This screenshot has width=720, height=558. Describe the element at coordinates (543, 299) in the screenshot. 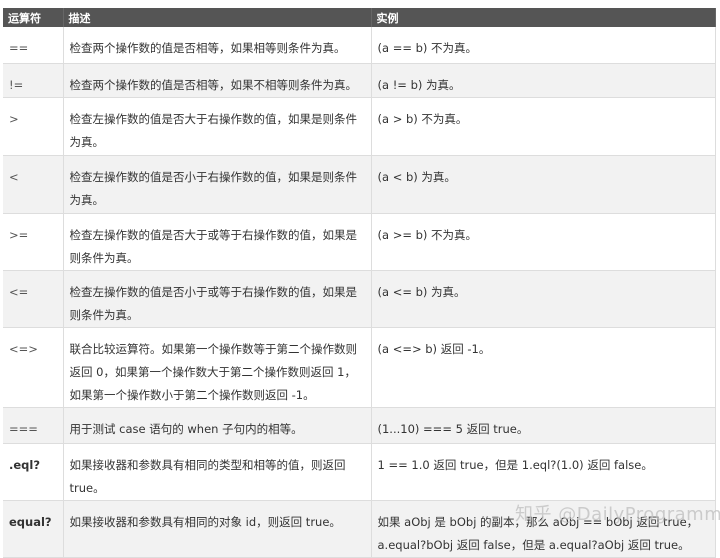

I see `example-cell: (a <= b) 为真。` at that location.